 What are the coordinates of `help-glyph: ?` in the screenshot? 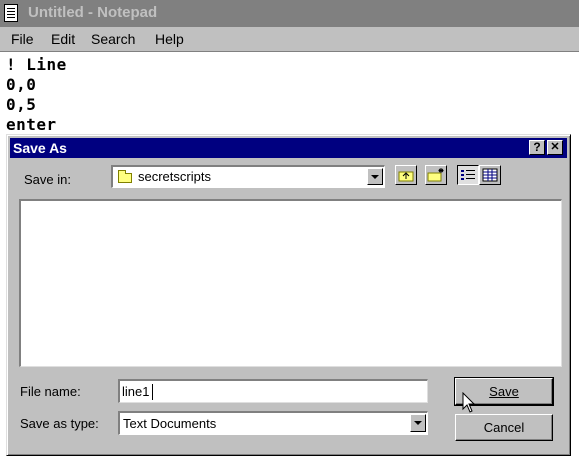 It's located at (537, 147).